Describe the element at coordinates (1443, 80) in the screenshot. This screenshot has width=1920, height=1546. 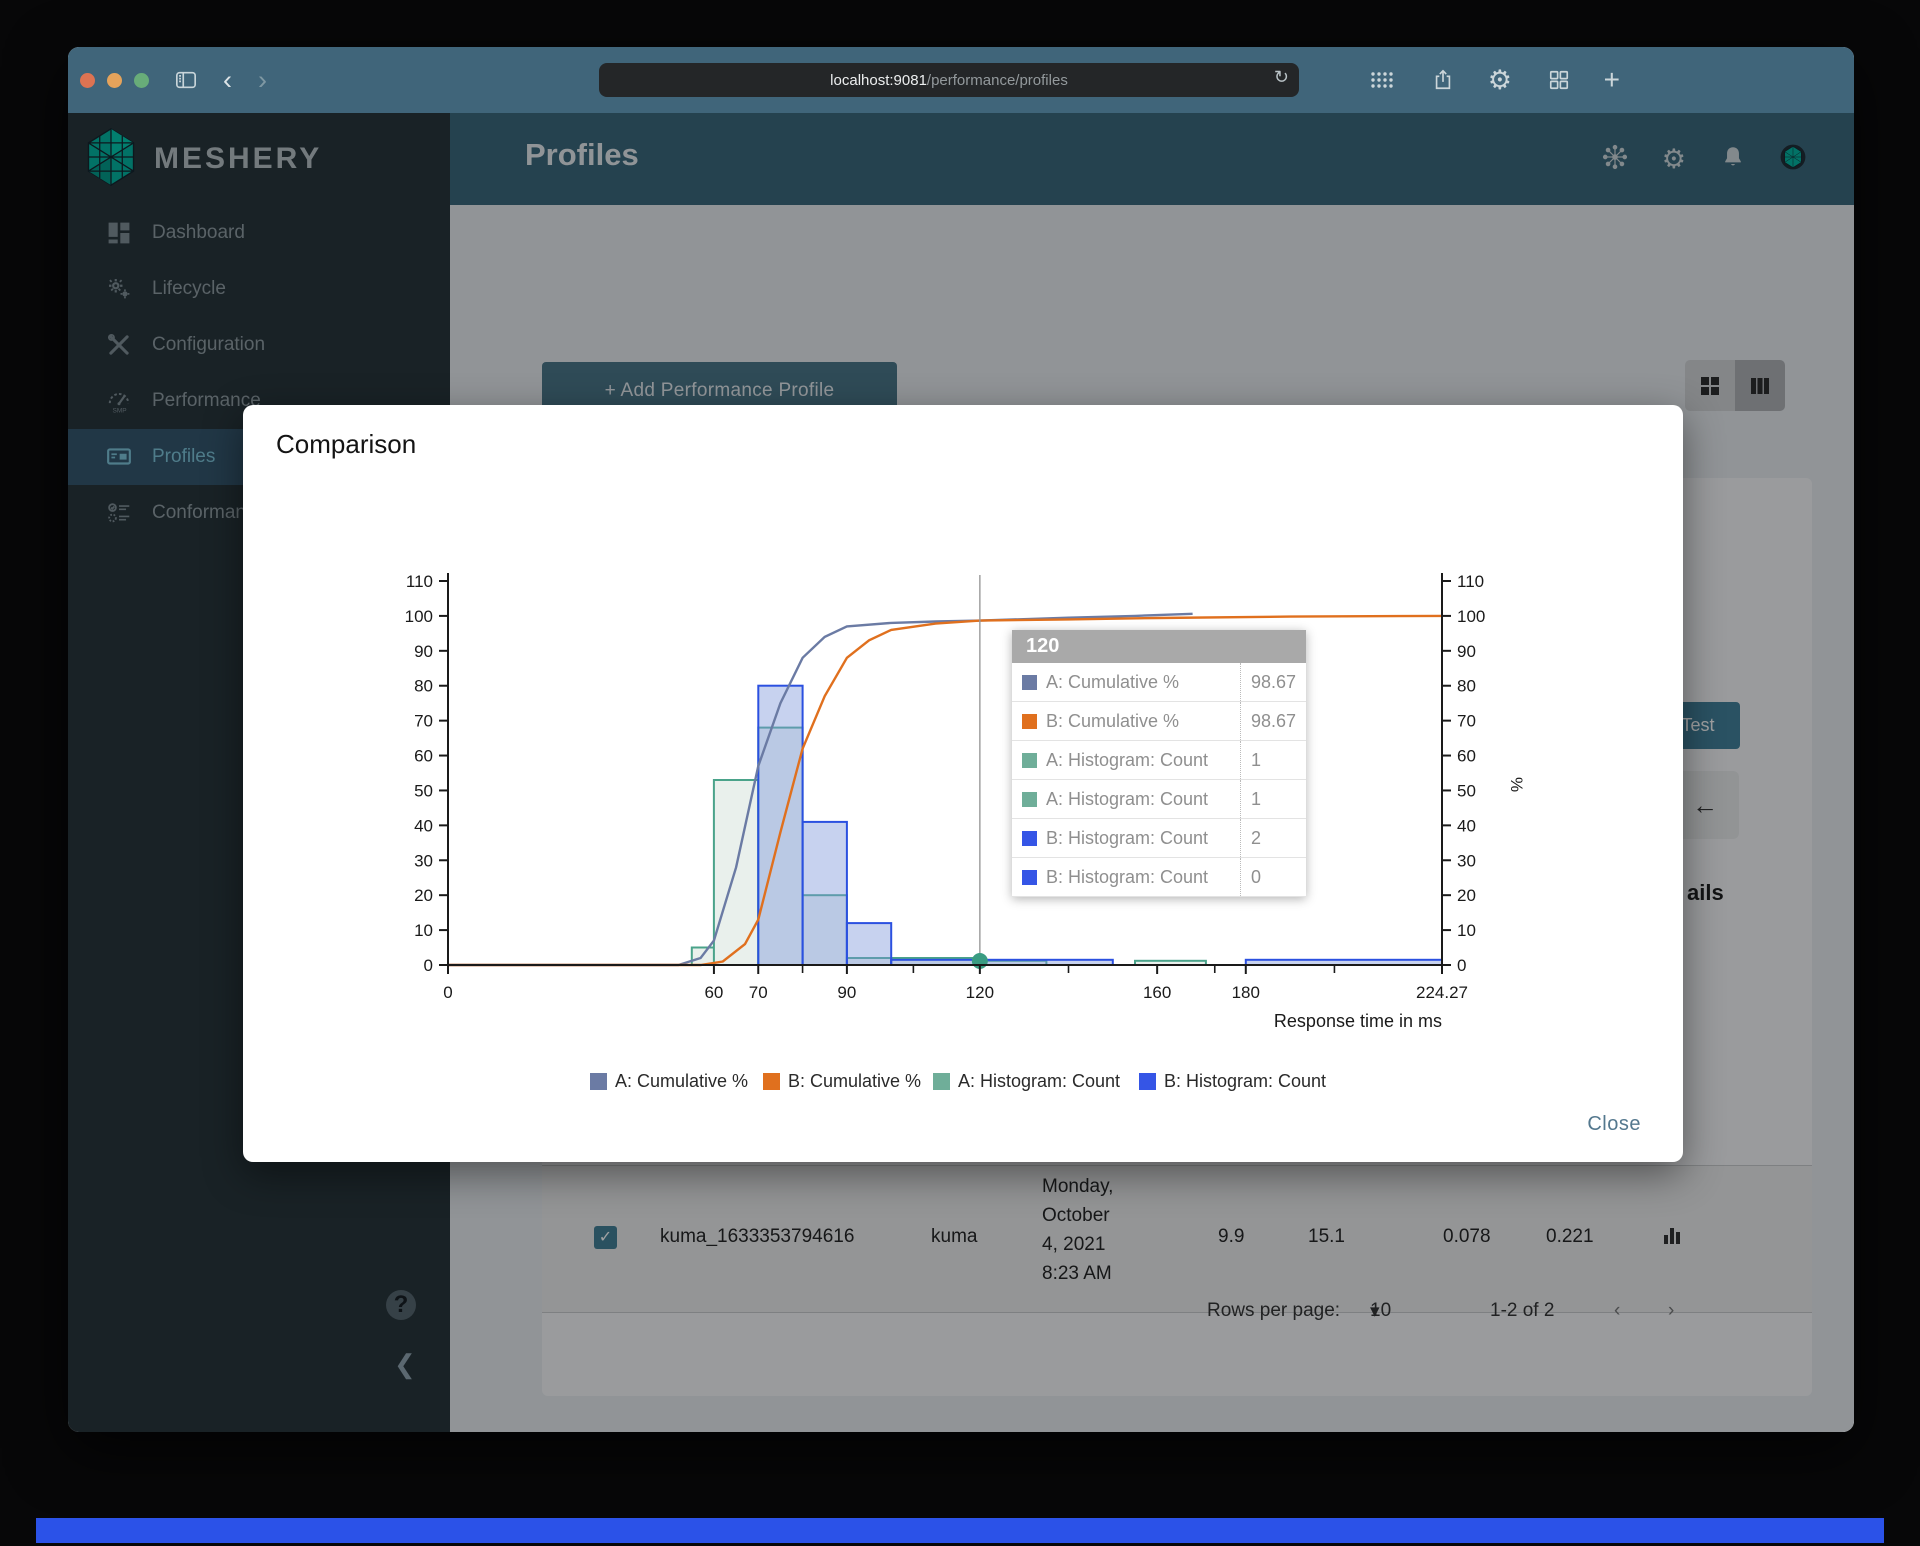
I see `share-icon` at that location.